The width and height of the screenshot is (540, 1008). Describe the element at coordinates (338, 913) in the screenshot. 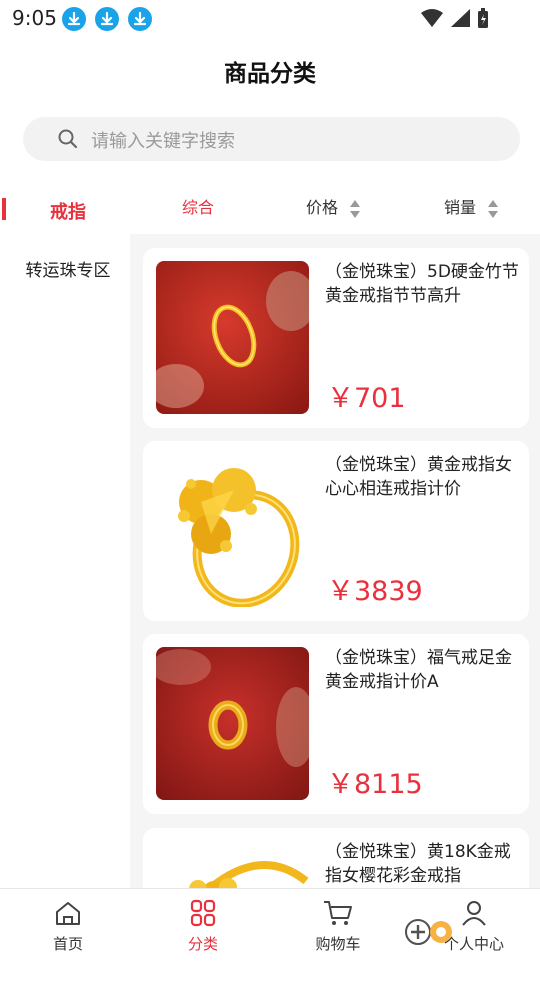

I see `cart-icon` at that location.